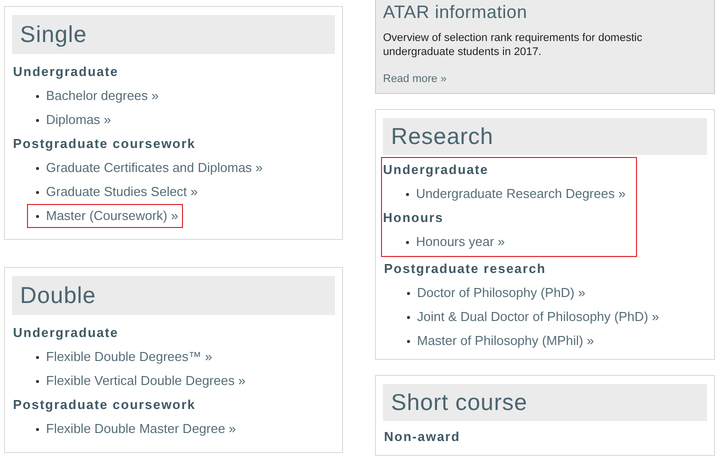 The image size is (720, 460). Describe the element at coordinates (154, 168) in the screenshot. I see `link: Graduate Certificates and Diplomas »` at that location.